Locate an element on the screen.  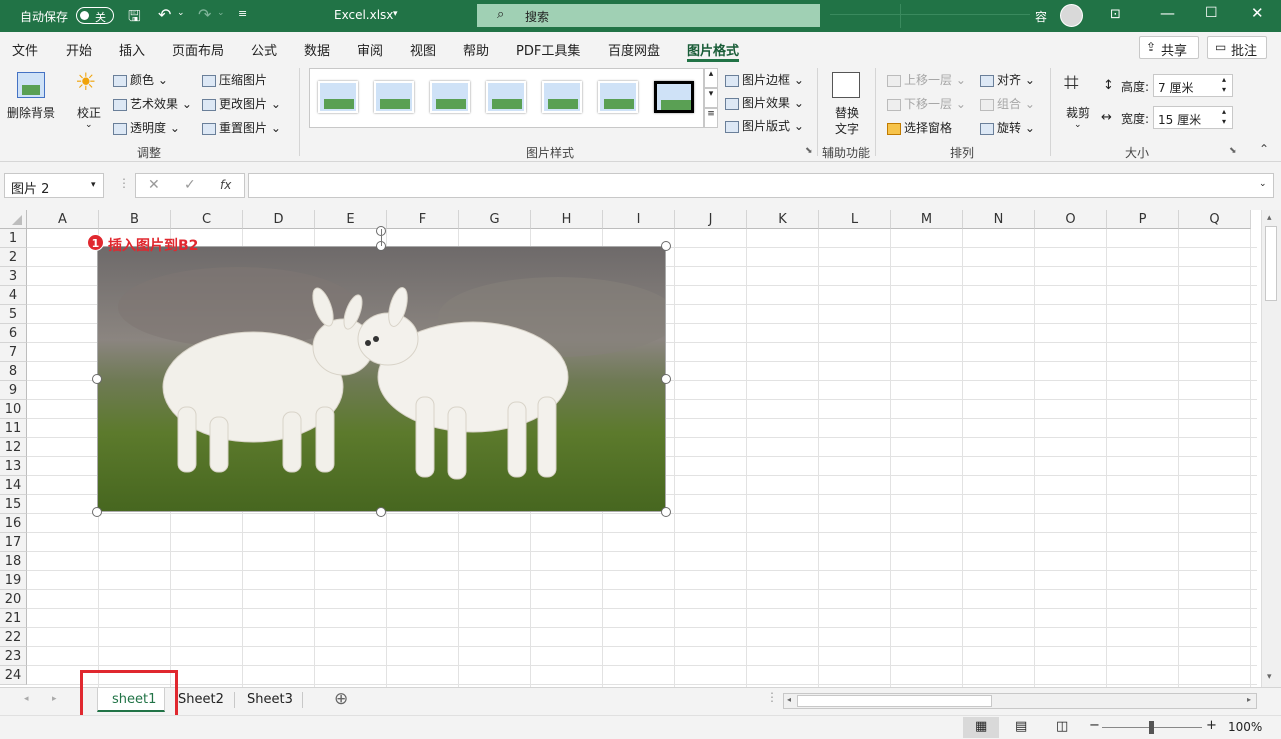
save-icon: 🖫 is located at coordinates (134, 18).